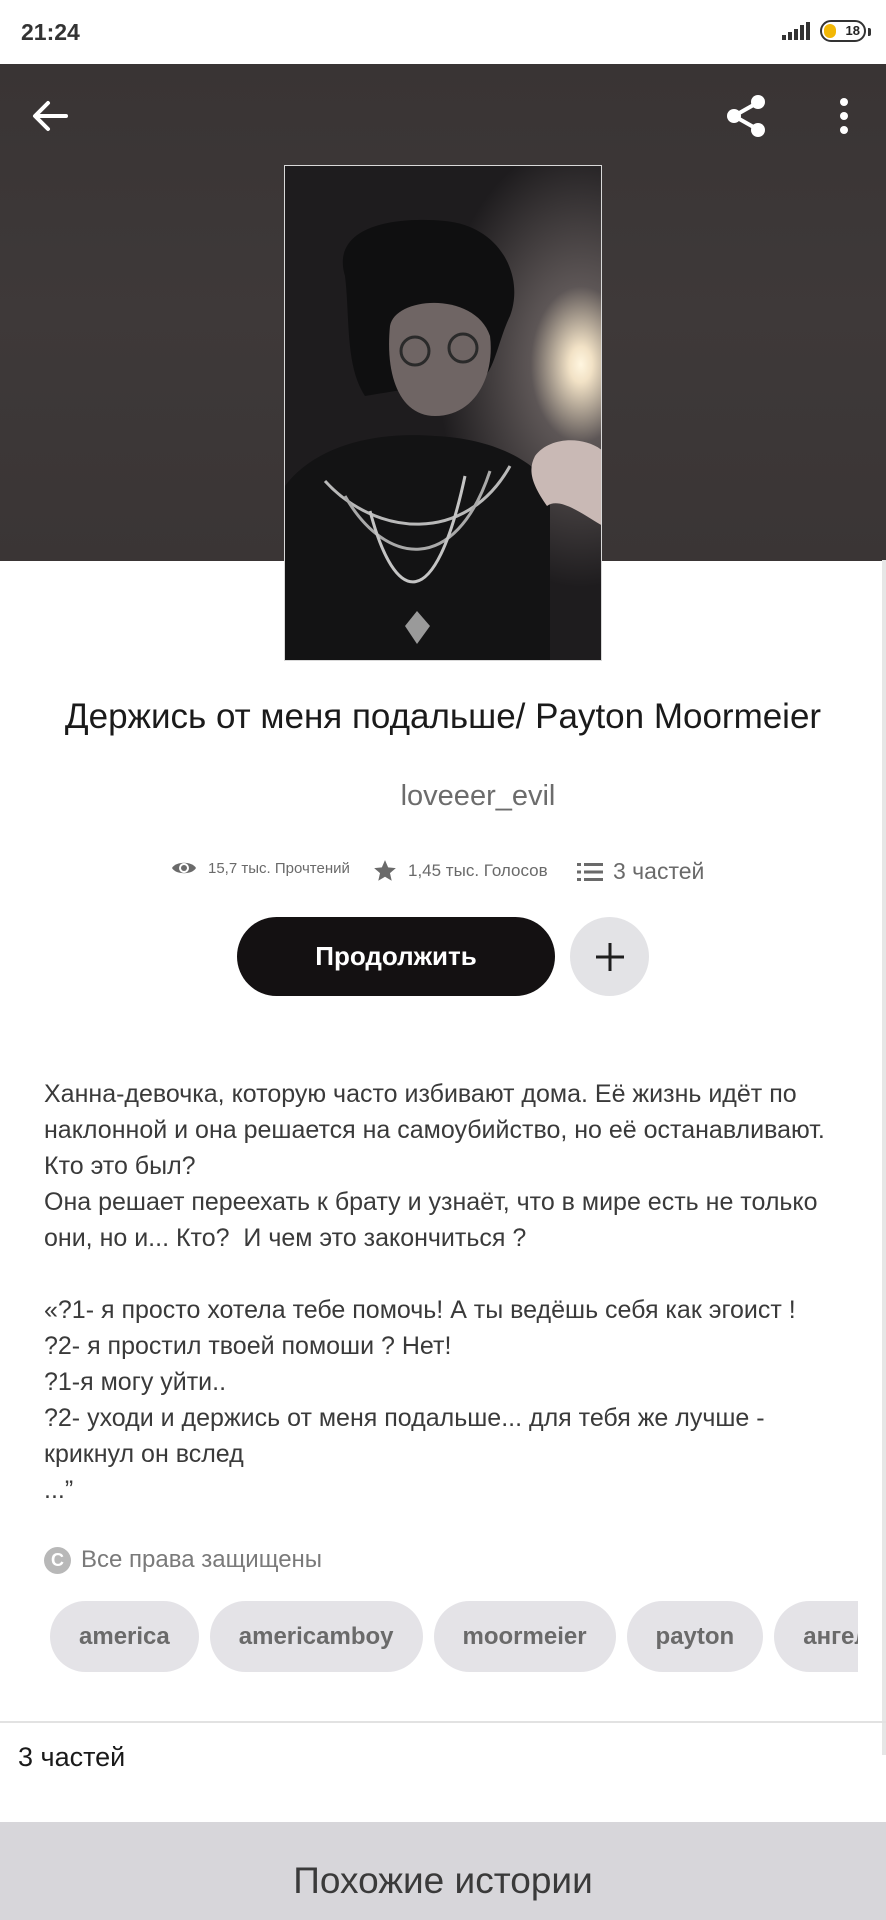 The width and height of the screenshot is (886, 1920). What do you see at coordinates (852, 30) in the screenshot?
I see `battery-level: 18` at bounding box center [852, 30].